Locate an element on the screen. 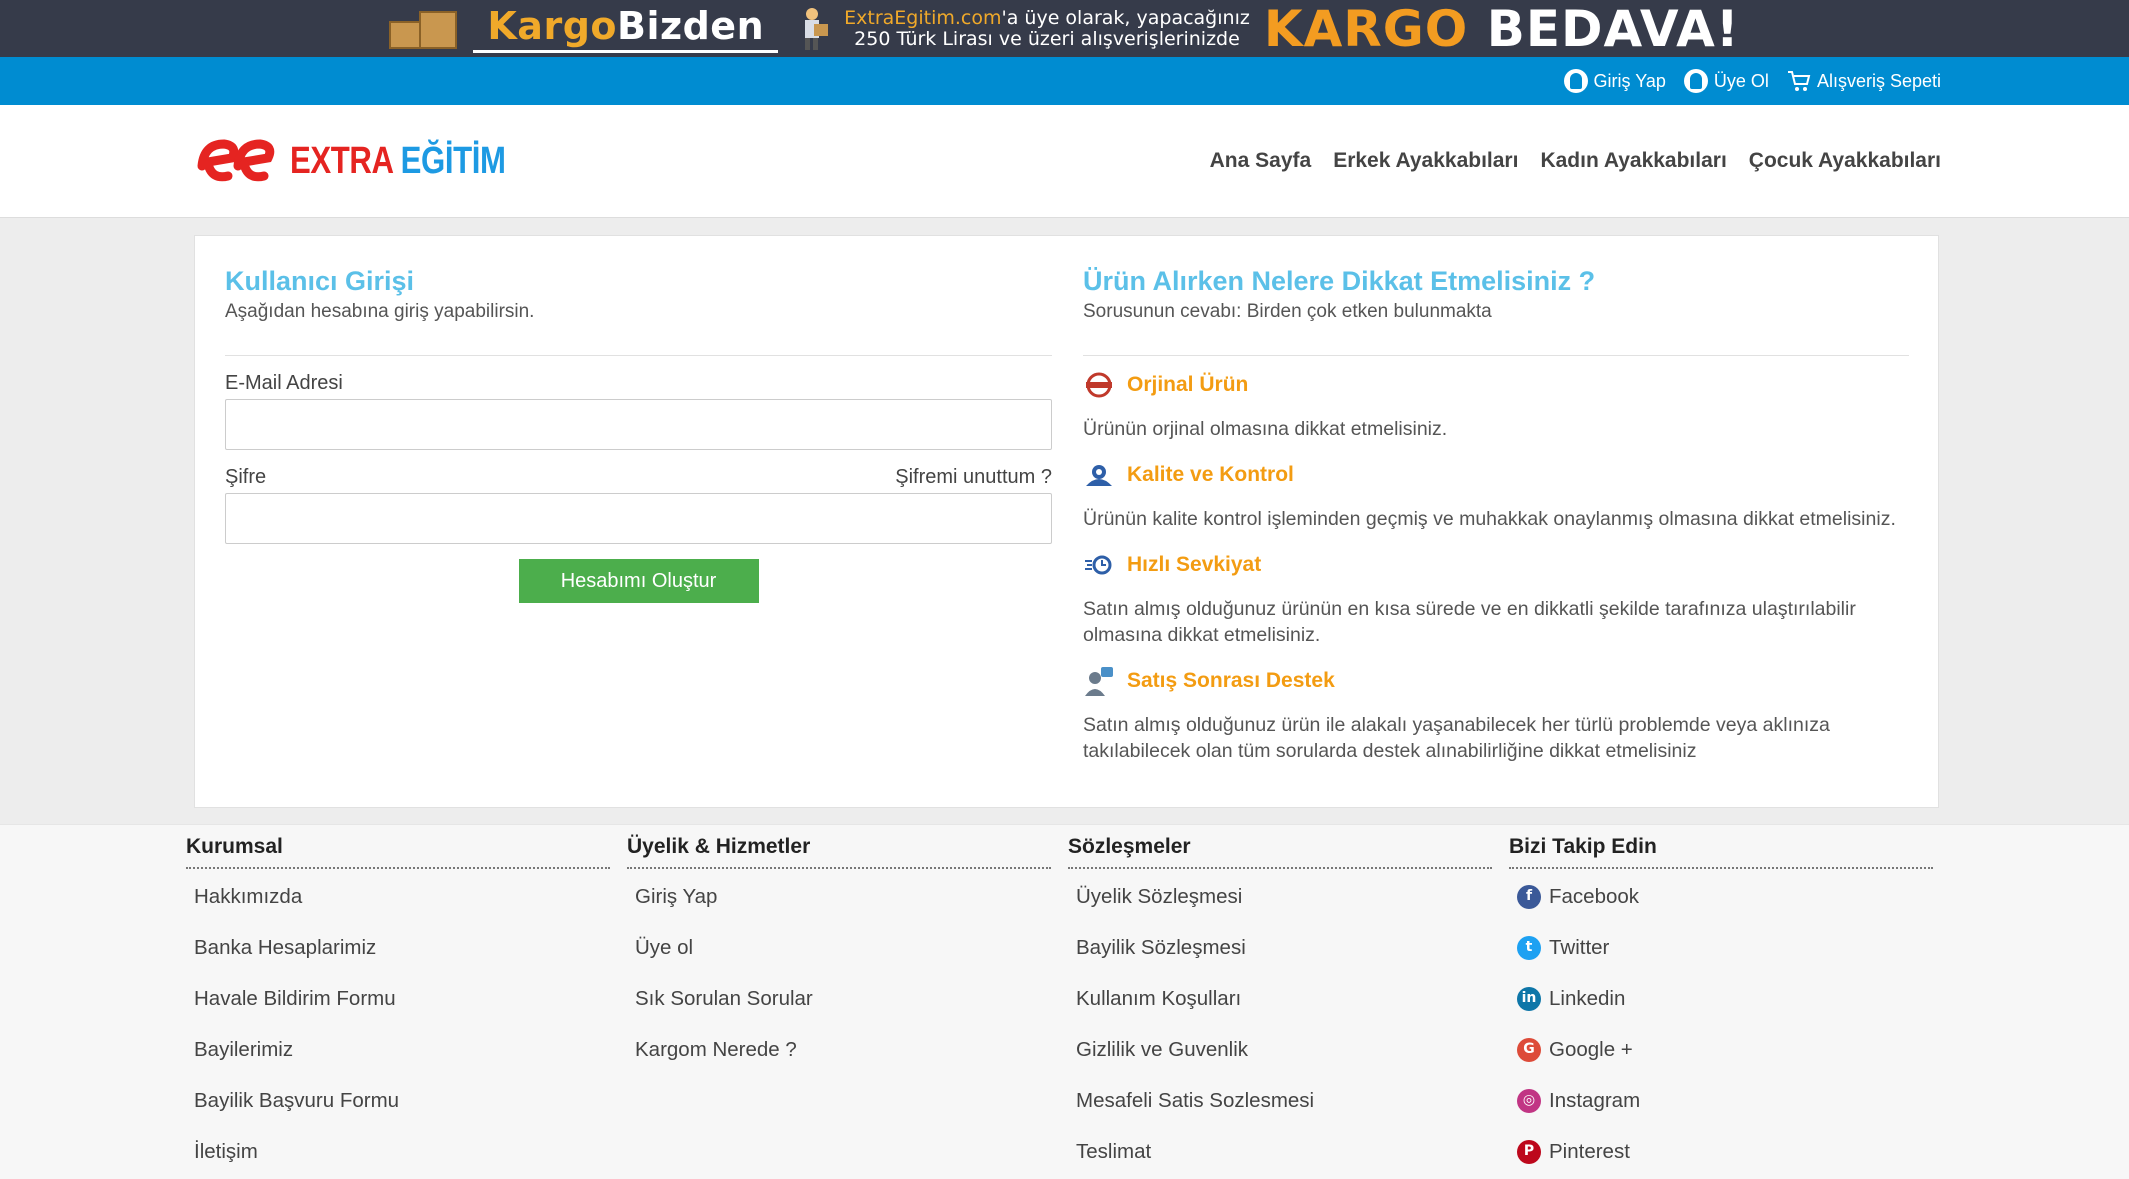 The height and width of the screenshot is (1179, 2129). footer-link: Havale Bildirim Formu is located at coordinates (402, 998).